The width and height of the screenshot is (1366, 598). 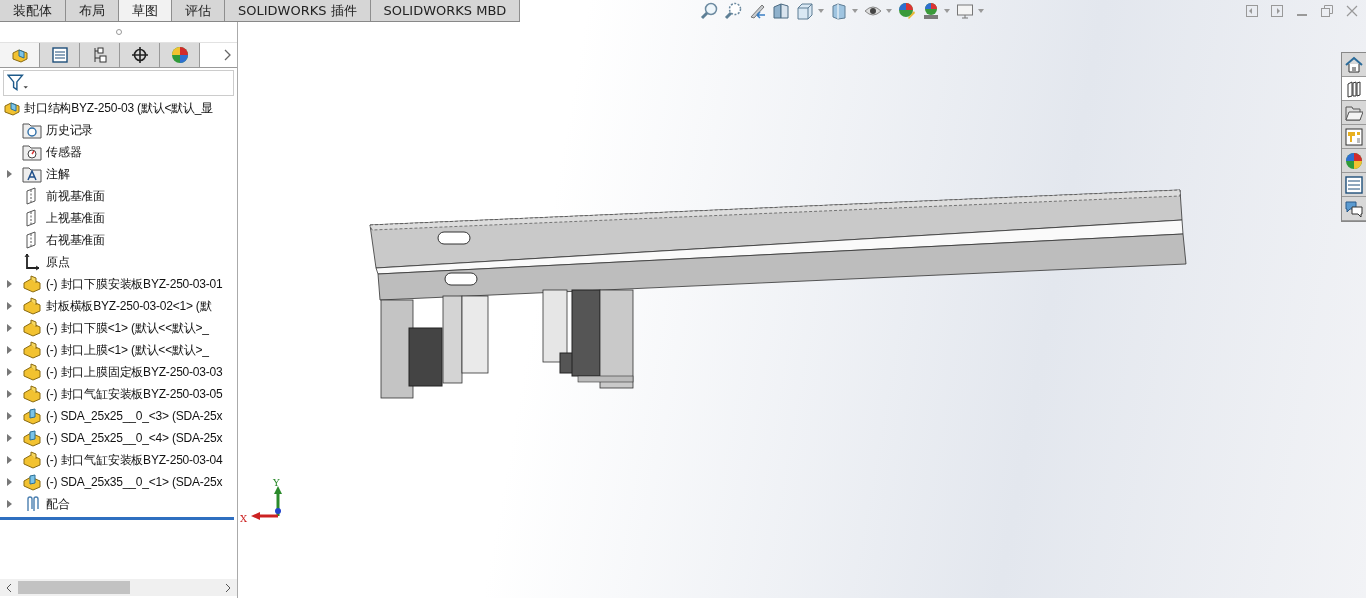 I want to click on section-view-icon, so click(x=781, y=11).